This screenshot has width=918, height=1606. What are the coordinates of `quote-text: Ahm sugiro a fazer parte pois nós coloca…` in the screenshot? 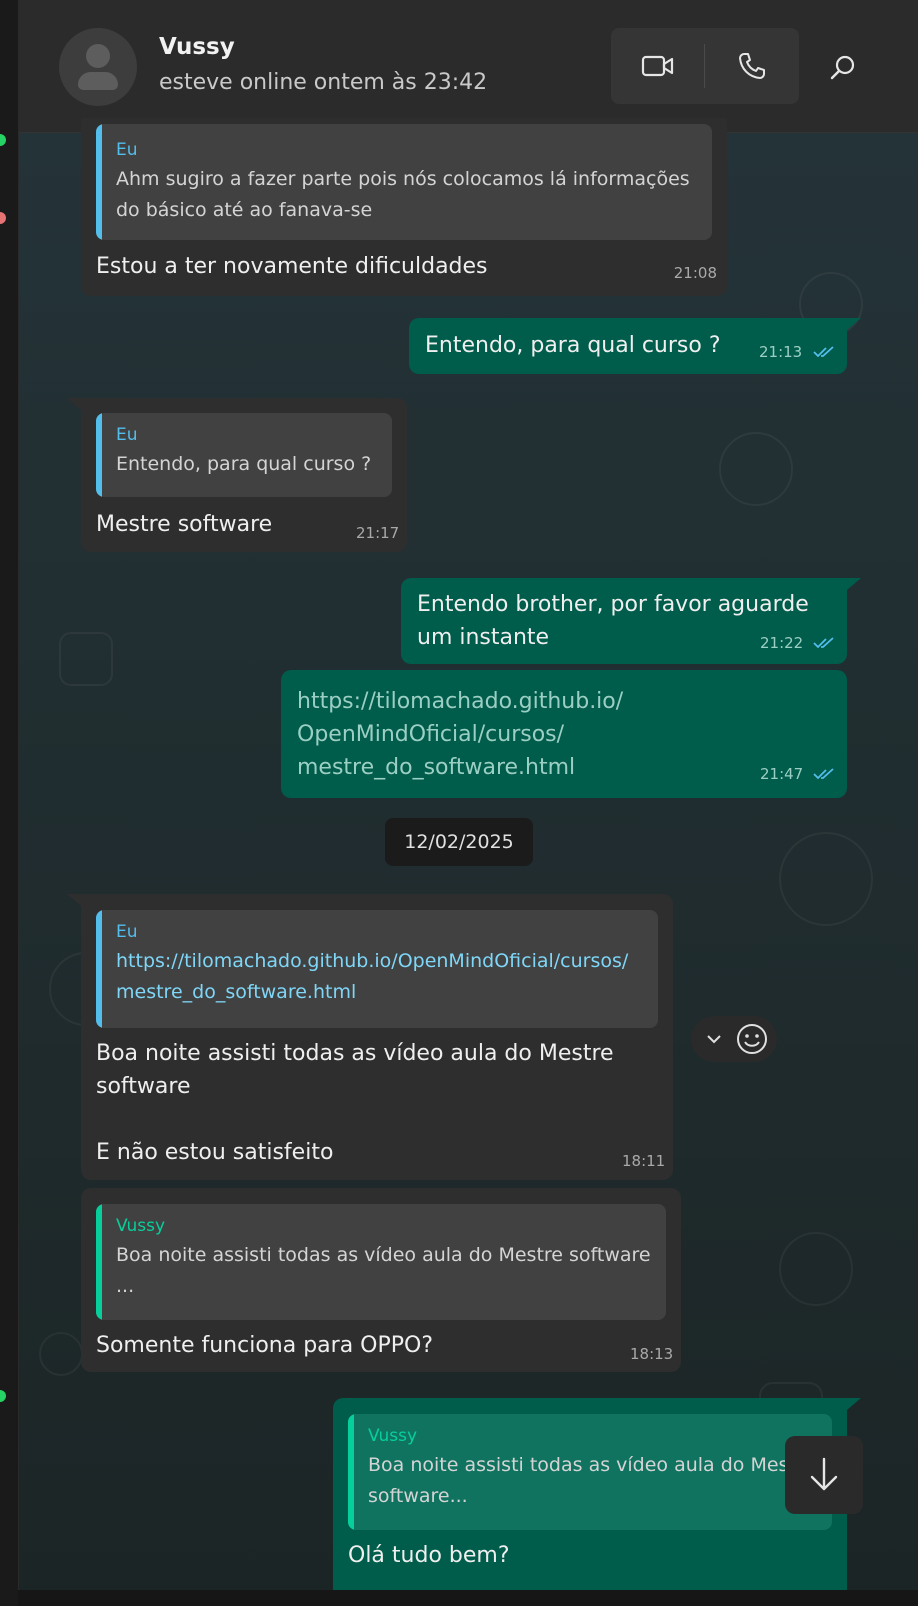 It's located at (403, 194).